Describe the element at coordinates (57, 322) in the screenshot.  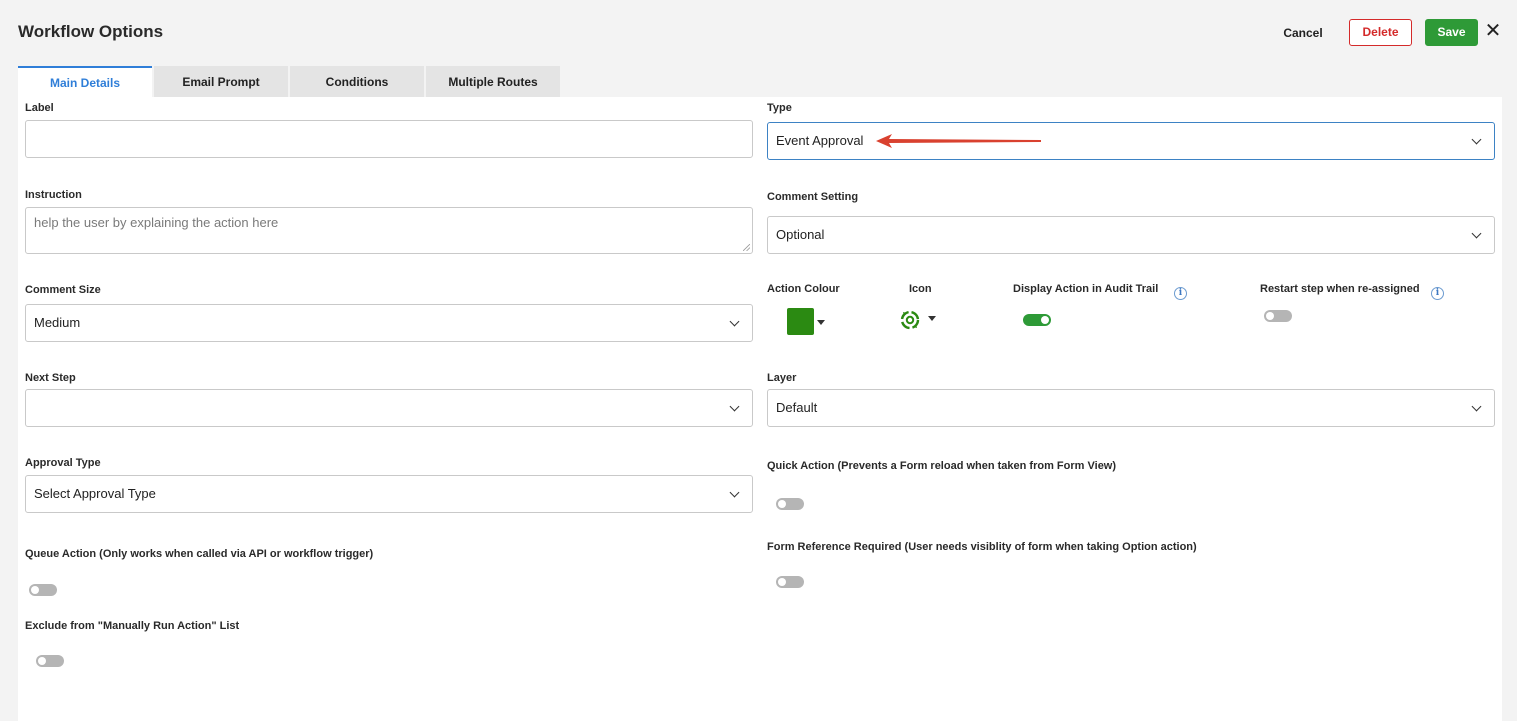
I see `comment-size-value: Medium` at that location.